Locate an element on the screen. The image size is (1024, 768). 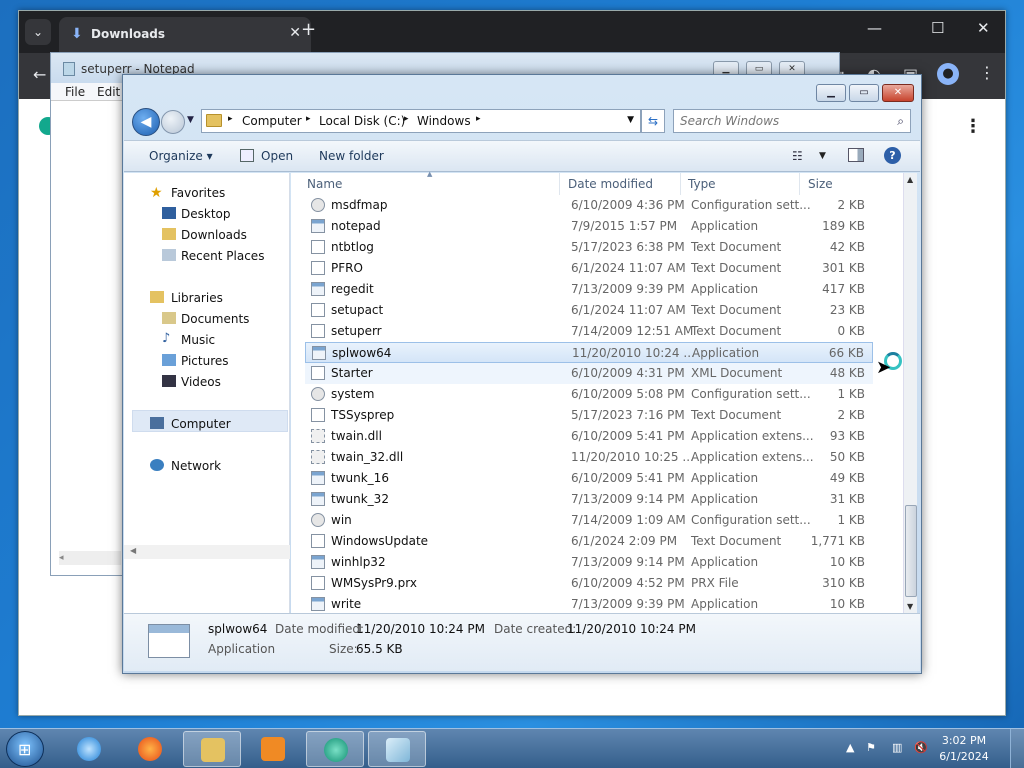
chrome-maximize-button: ☐ is located at coordinates (937, 28).